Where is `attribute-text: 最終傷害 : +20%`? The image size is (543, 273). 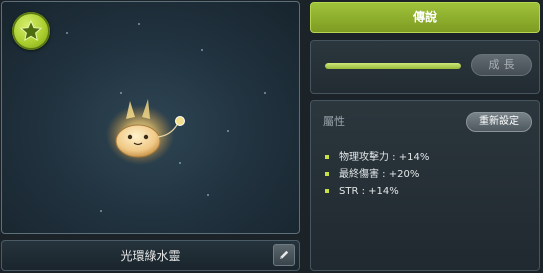 attribute-text: 最終傷害 : +20% is located at coordinates (379, 174).